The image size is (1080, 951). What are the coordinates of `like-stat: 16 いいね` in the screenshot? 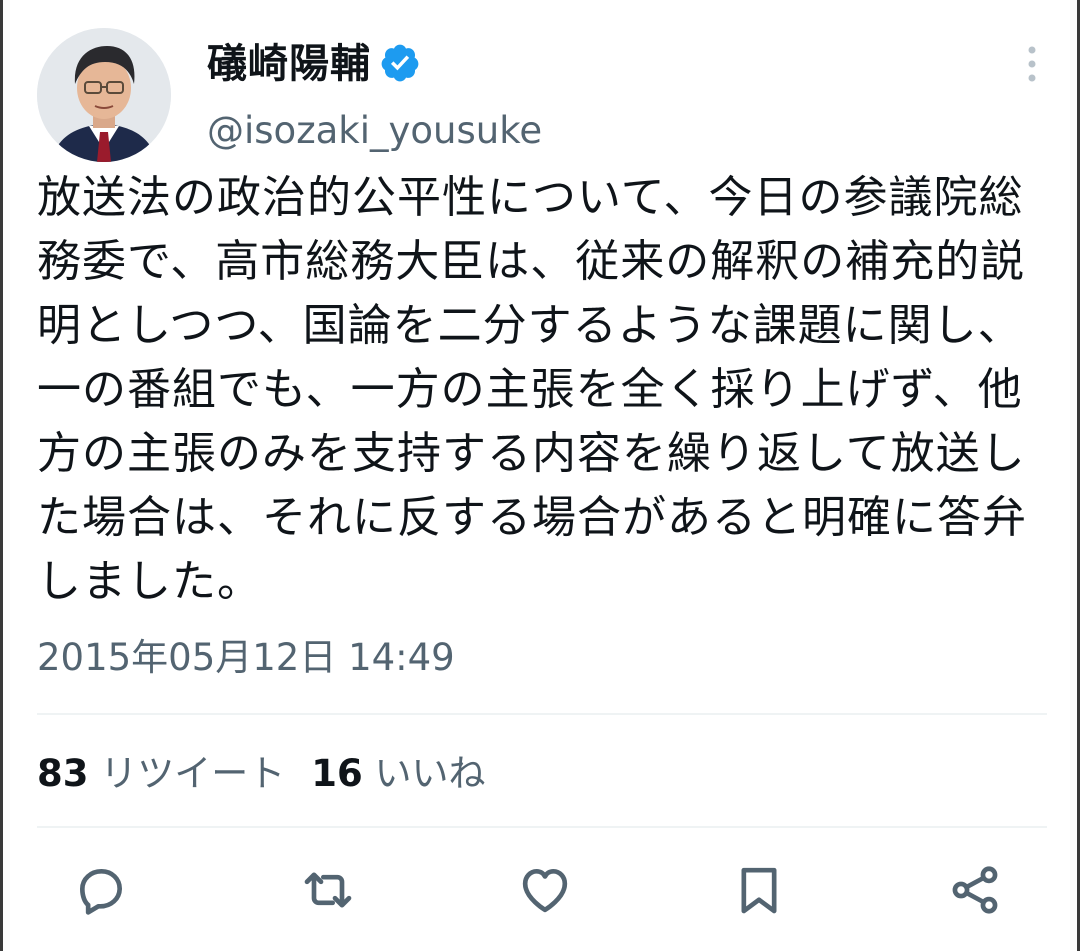 It's located at (398, 773).